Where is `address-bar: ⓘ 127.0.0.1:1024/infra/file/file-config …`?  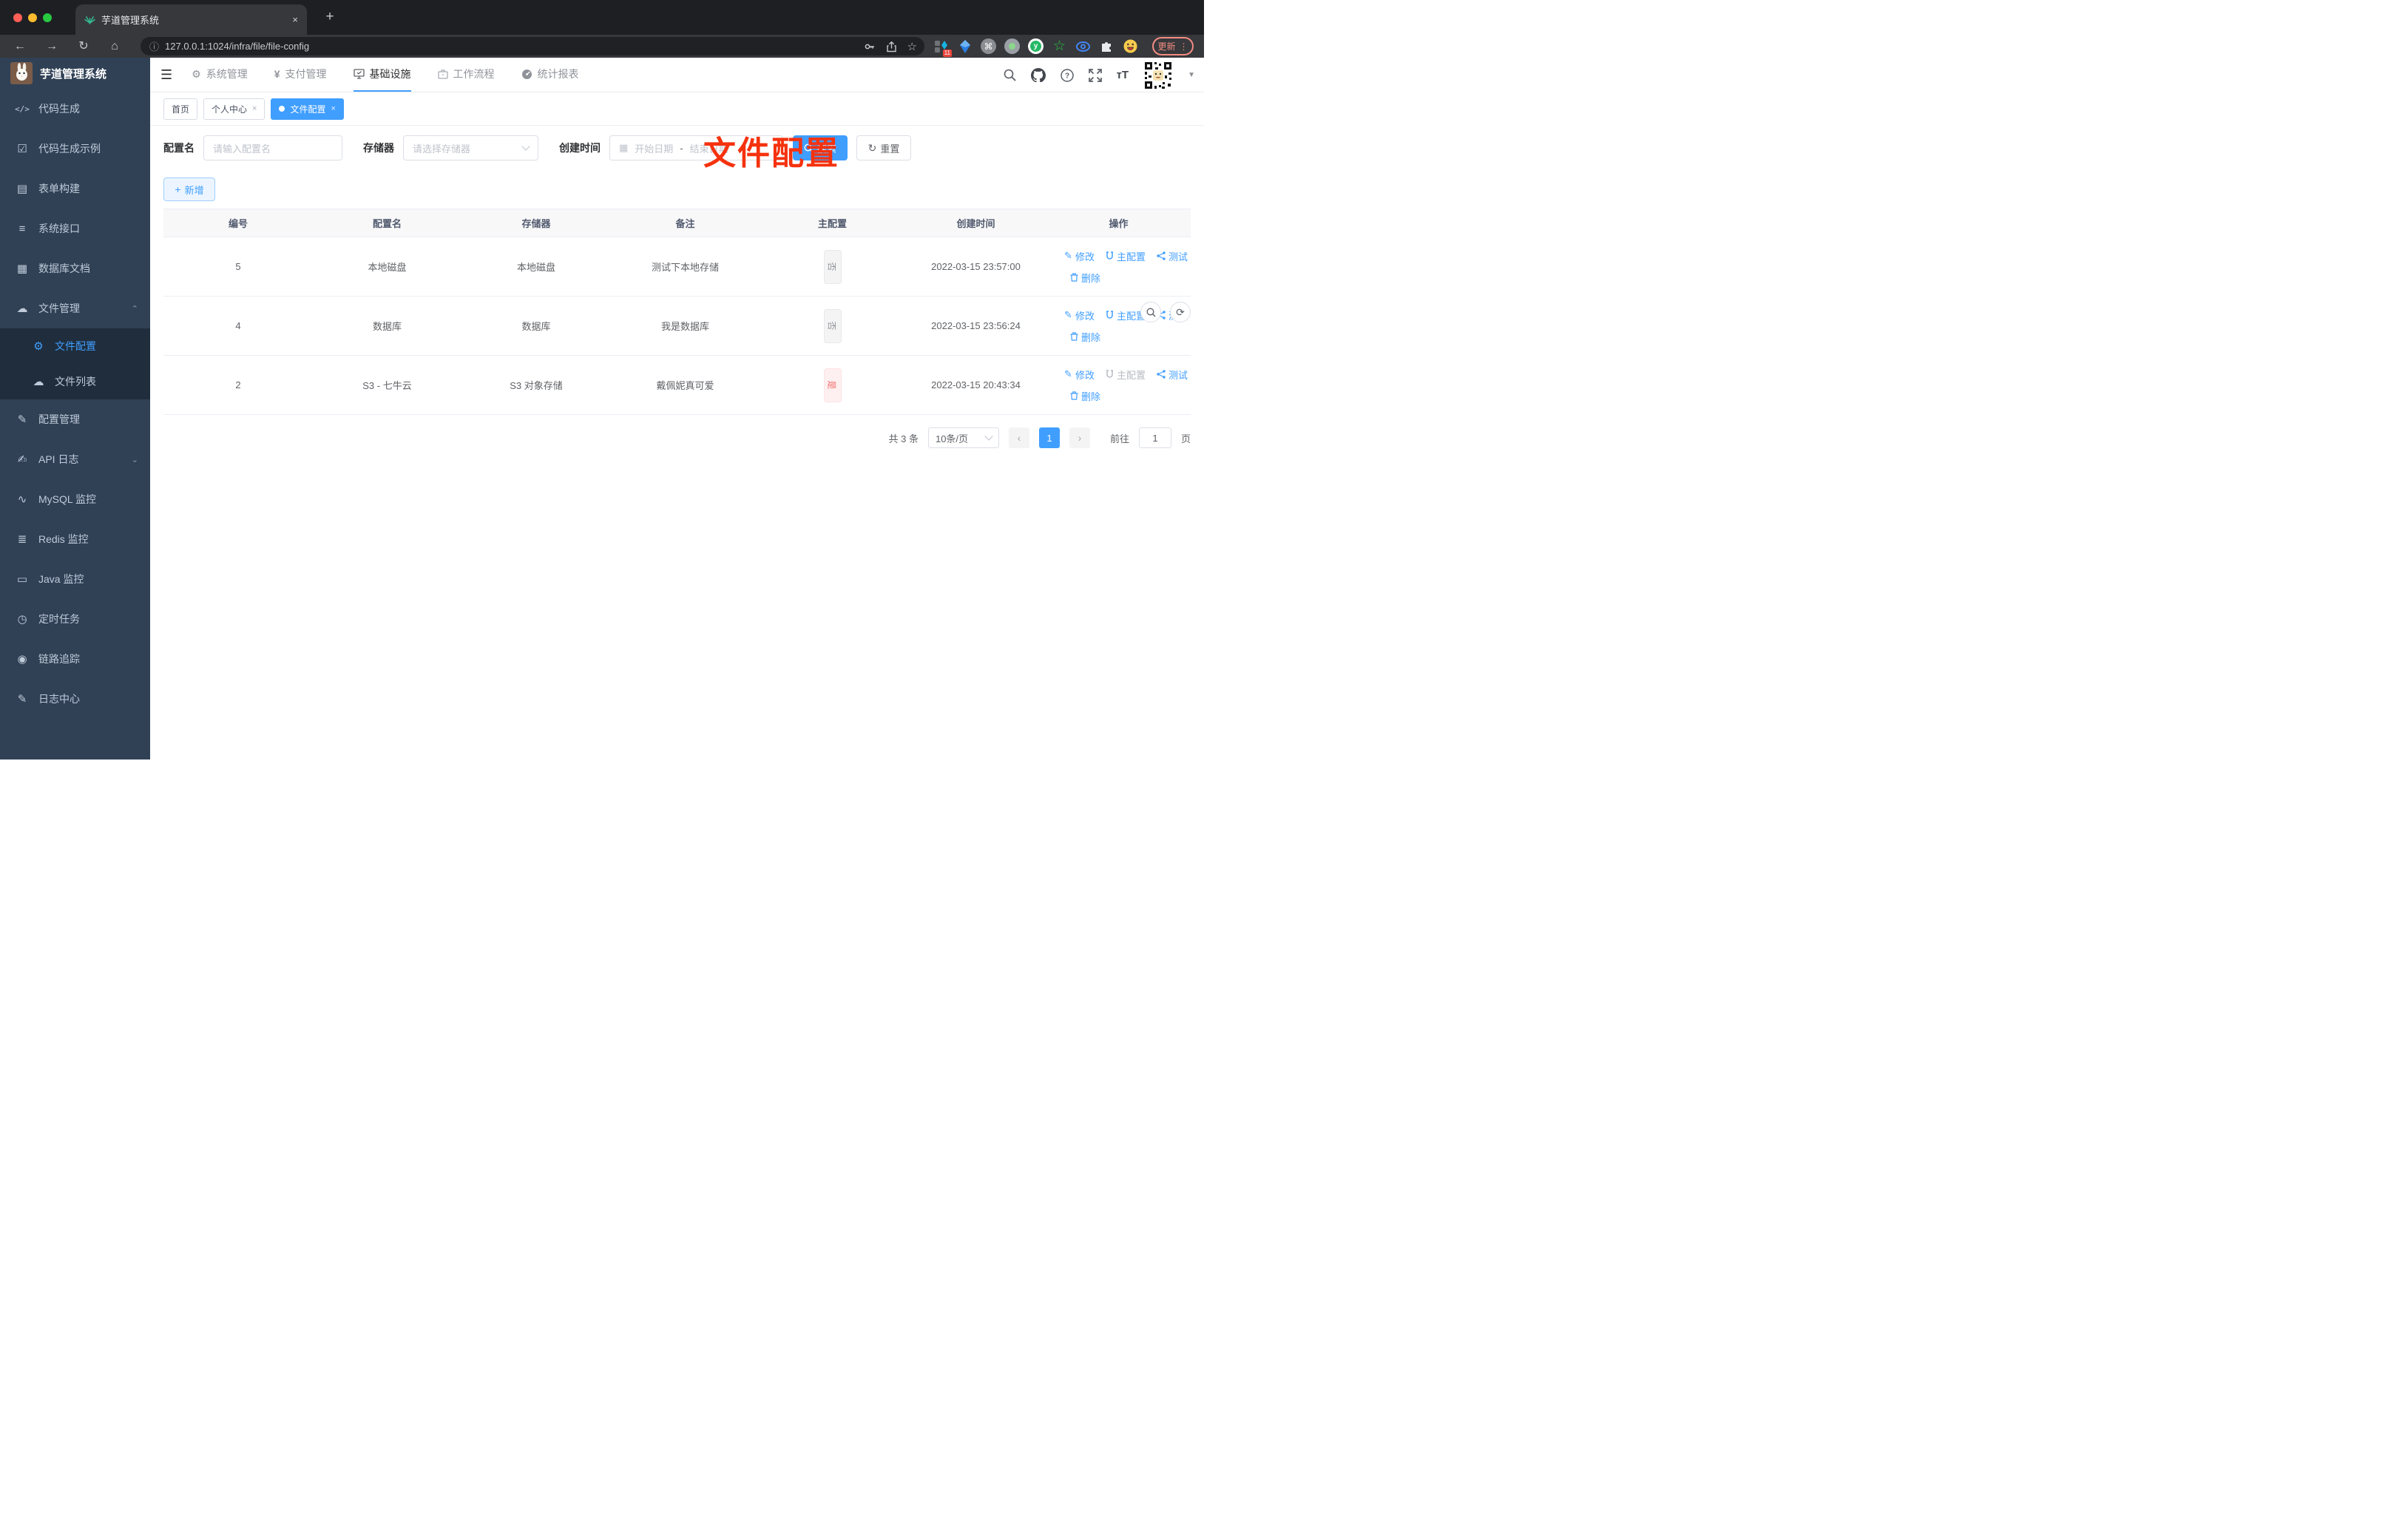
address-bar: ⓘ 127.0.0.1:1024/infra/file/file-config … is located at coordinates (532, 46).